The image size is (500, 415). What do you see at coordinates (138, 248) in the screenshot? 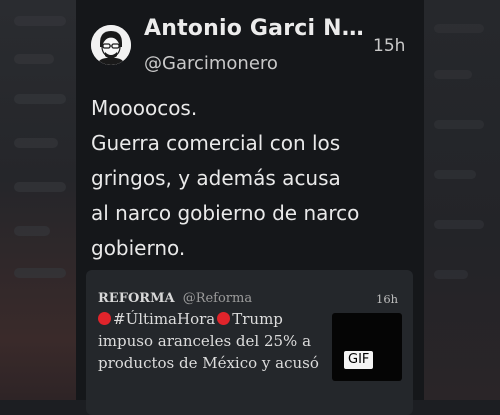
I see `tweet-body-line: gobierno.` at bounding box center [138, 248].